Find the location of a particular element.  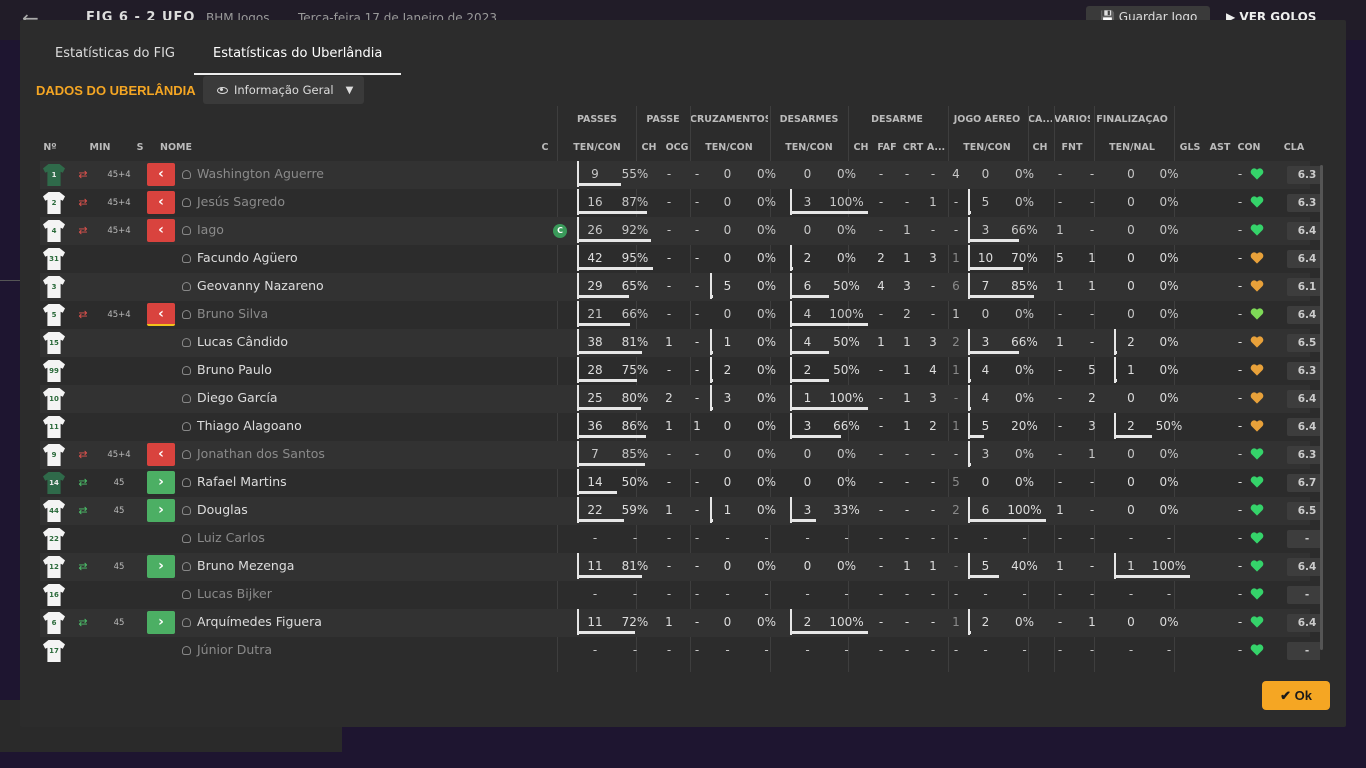

player-name-cell: Júnior Dutra is located at coordinates (350, 651).